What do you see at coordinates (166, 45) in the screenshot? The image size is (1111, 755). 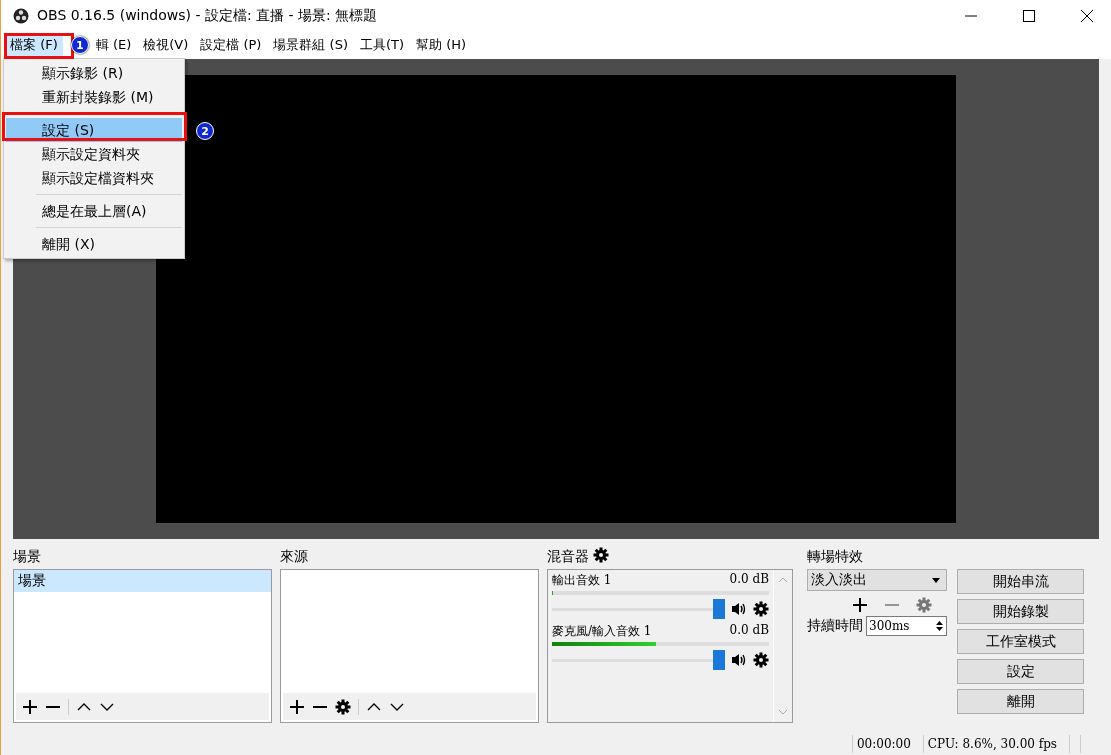 I see `menu-item: 檢視(V)` at bounding box center [166, 45].